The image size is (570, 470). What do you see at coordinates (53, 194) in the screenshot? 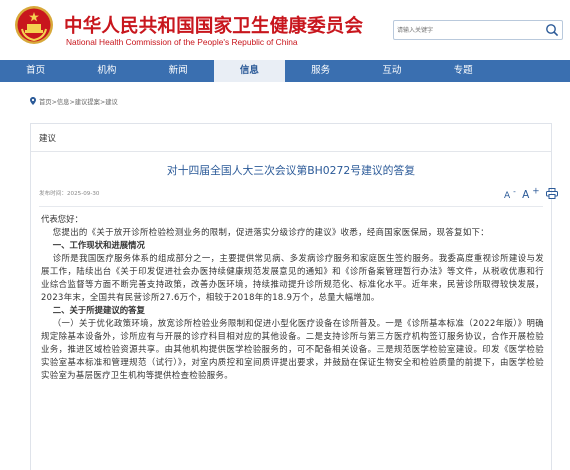
I see `publish-date-label: 发布时间：` at bounding box center [53, 194].